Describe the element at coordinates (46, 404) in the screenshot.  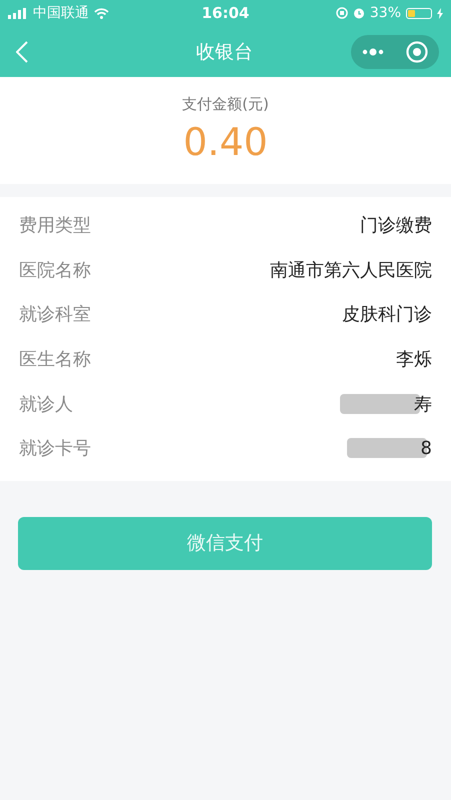
I see `field-label: 就诊人` at that location.